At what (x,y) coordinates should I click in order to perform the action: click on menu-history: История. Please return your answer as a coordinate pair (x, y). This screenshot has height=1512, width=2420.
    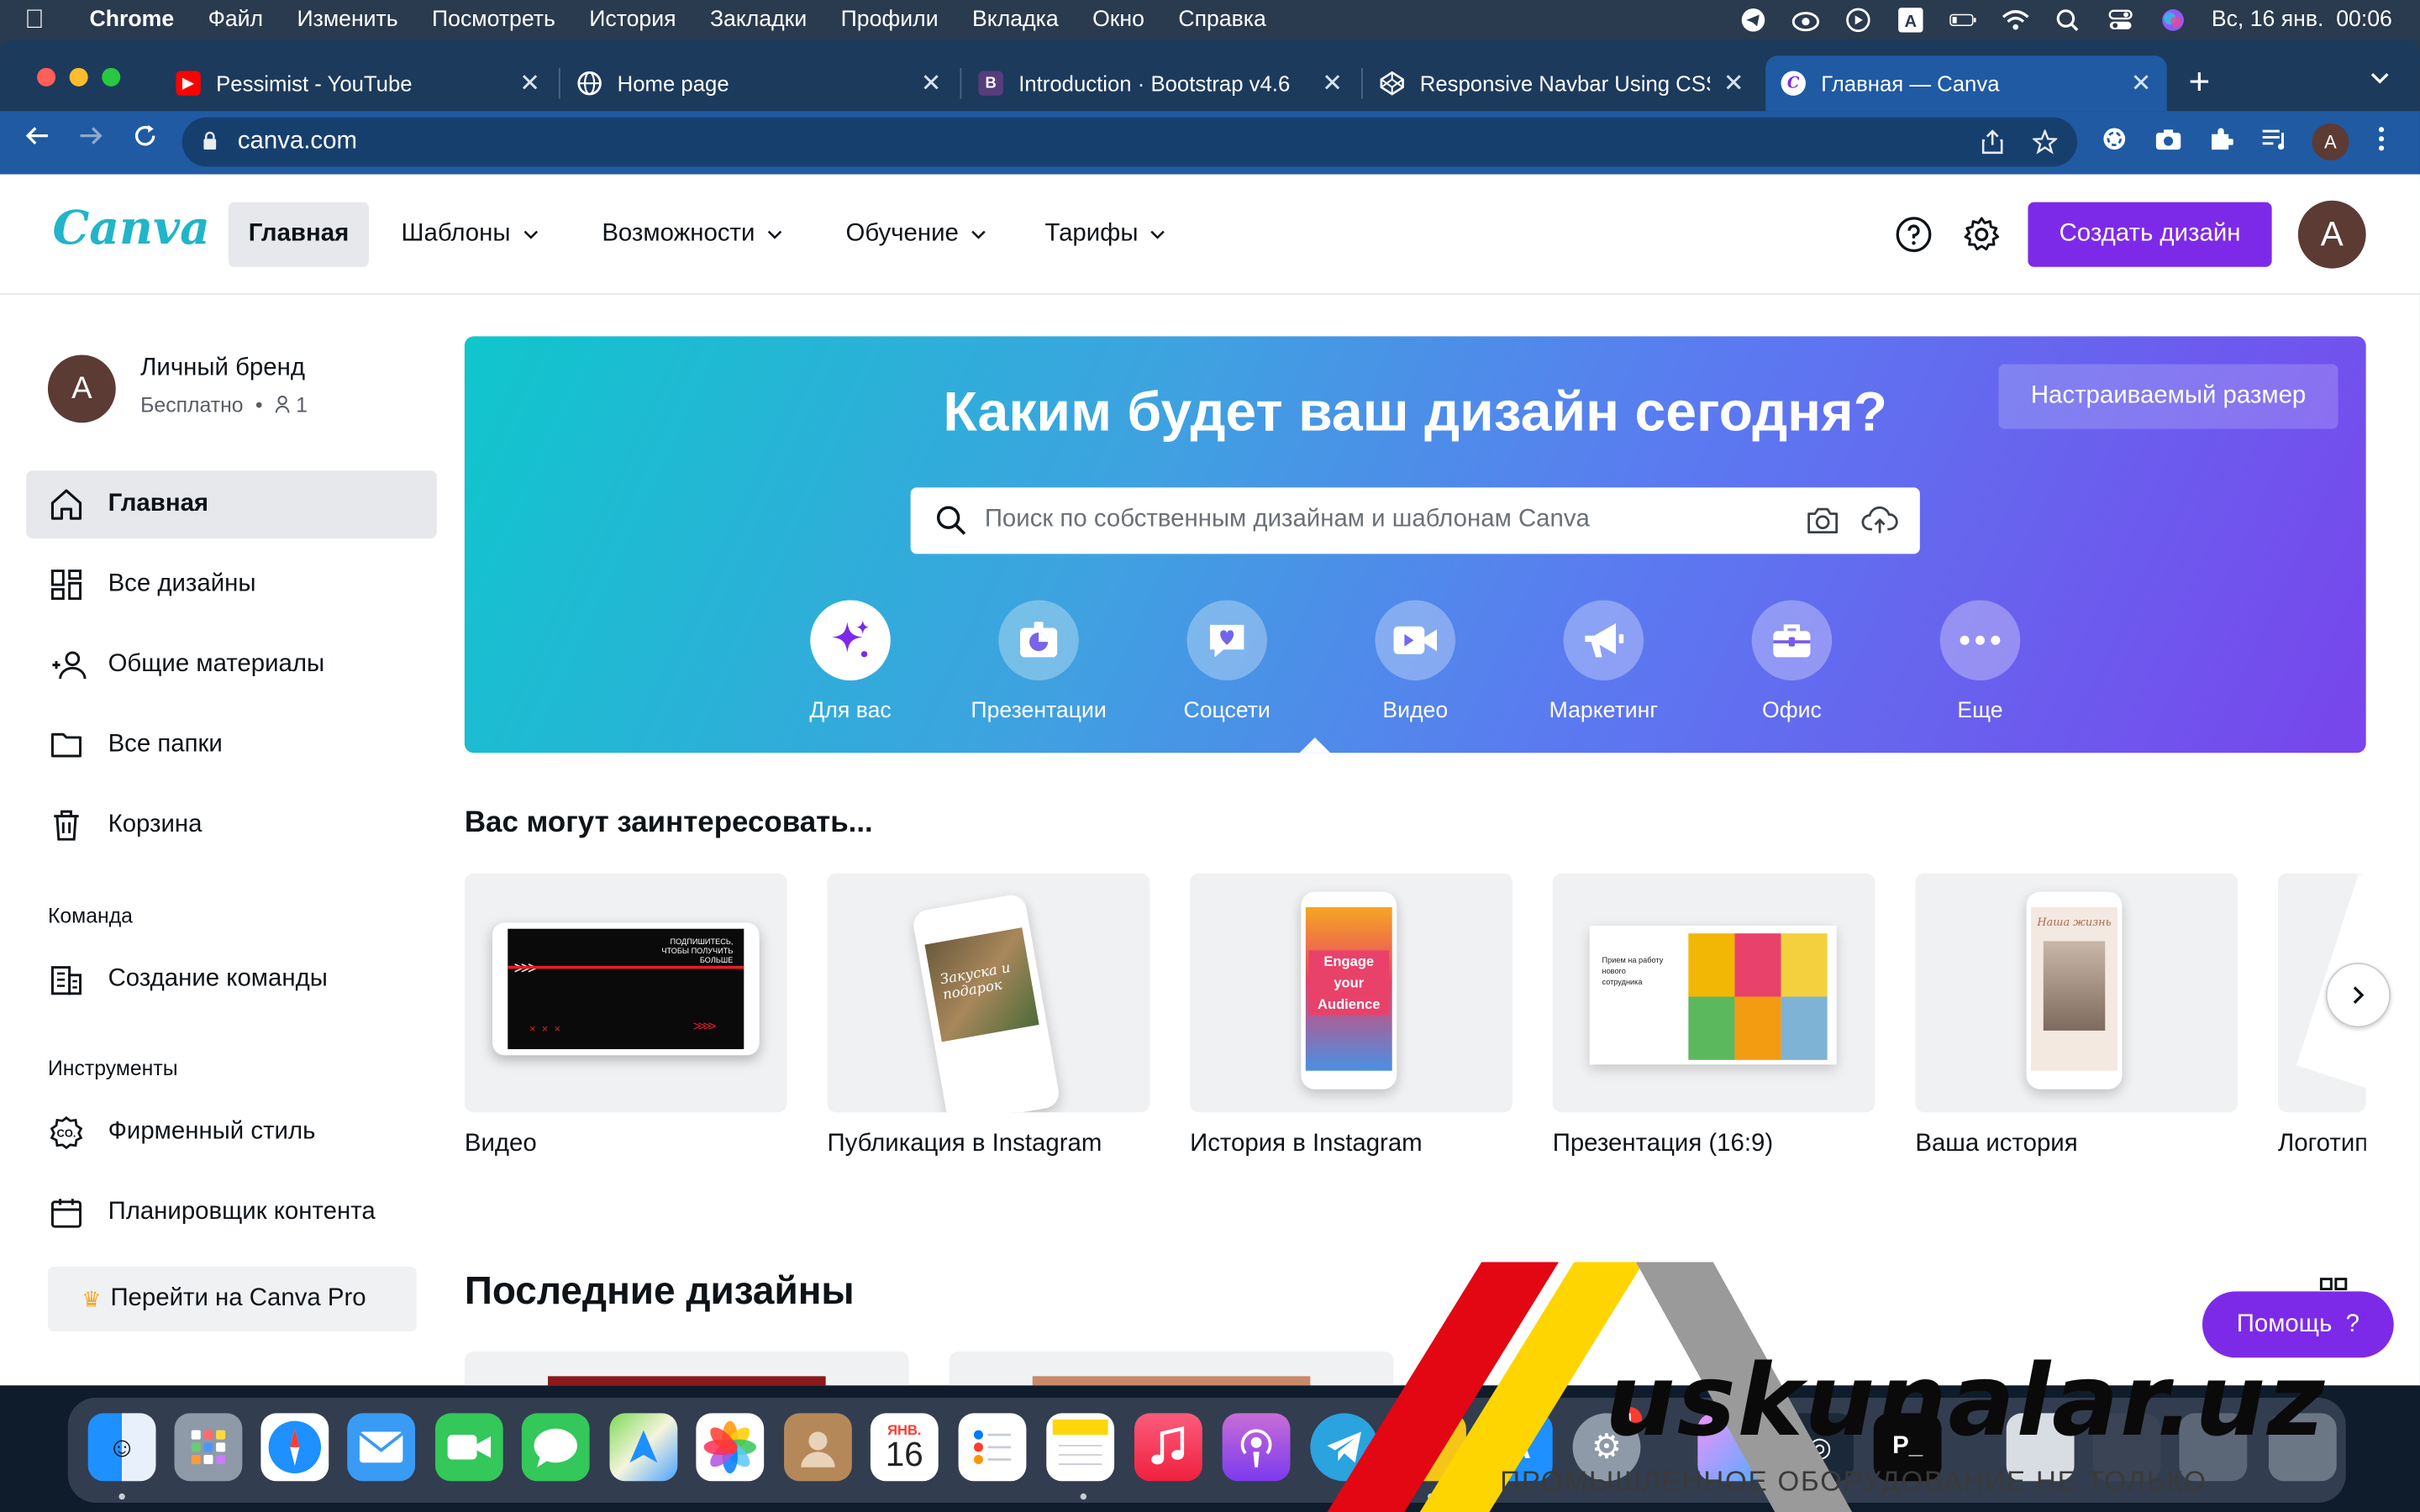
    Looking at the image, I should click on (632, 20).